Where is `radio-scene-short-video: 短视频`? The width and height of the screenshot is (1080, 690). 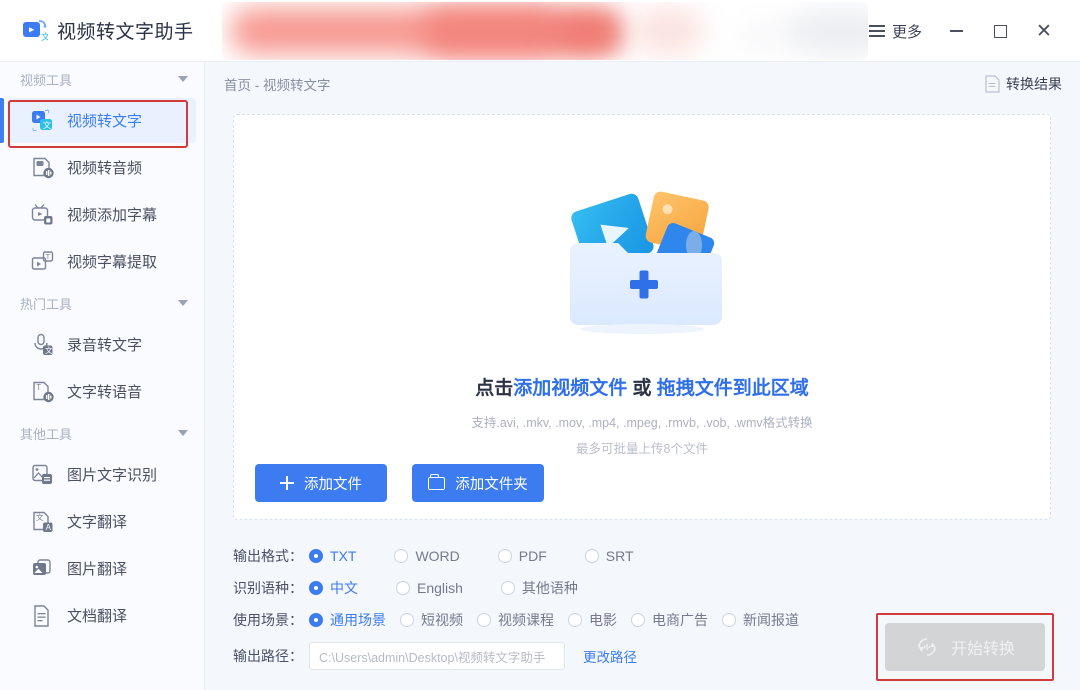
radio-scene-short-video: 短视频 is located at coordinates (431, 620).